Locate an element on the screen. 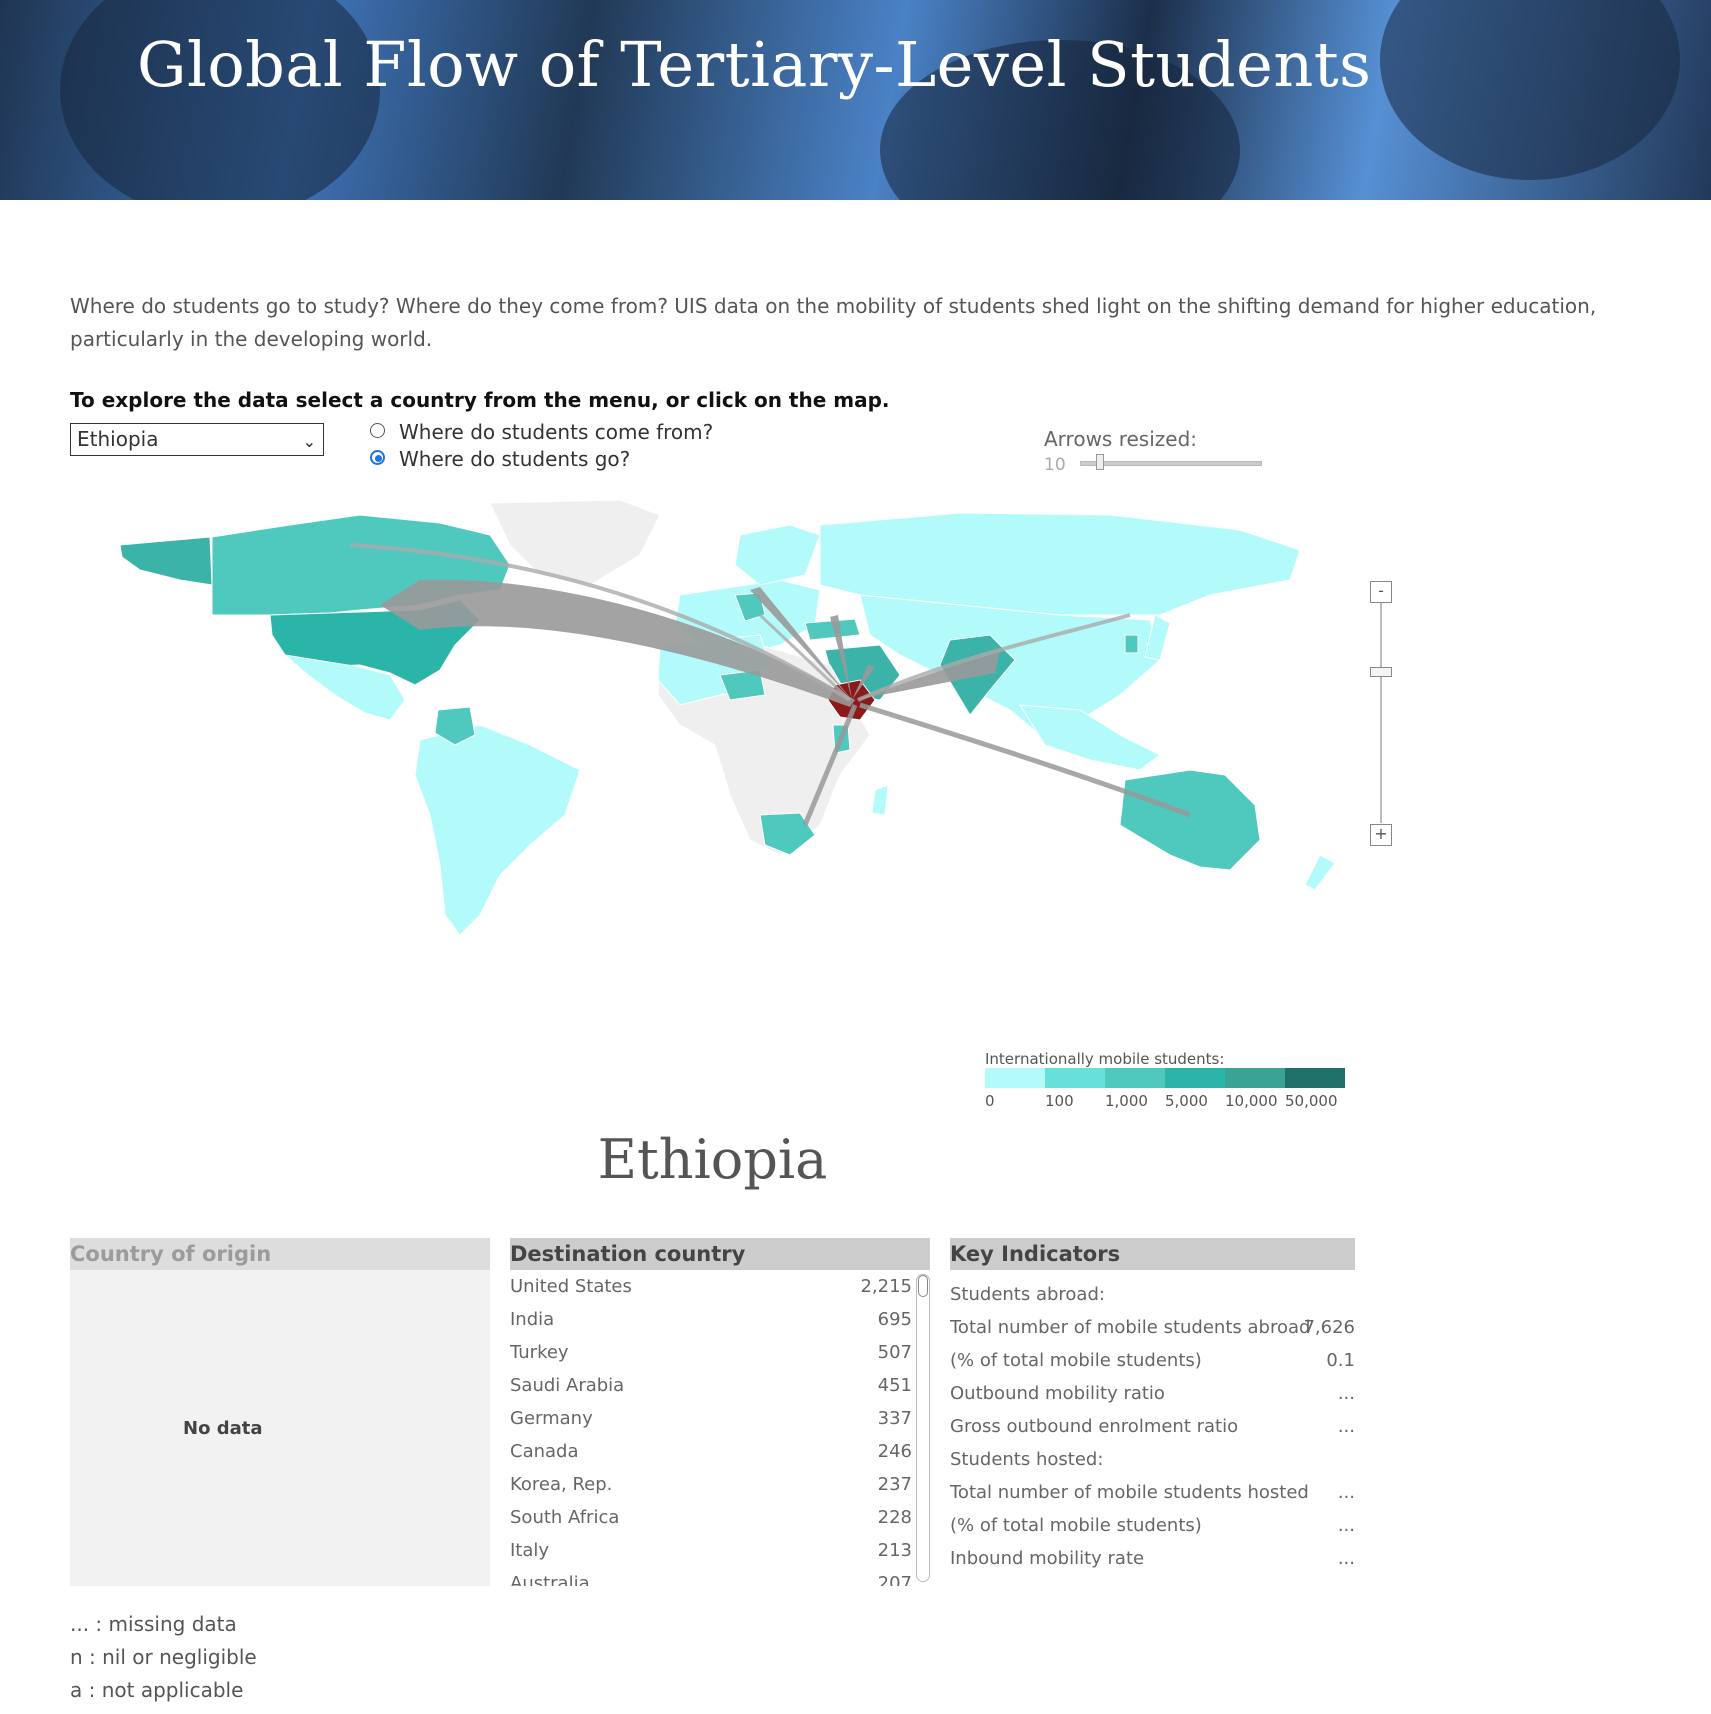  note-nil: n : nil or negligible is located at coordinates (163, 1657).